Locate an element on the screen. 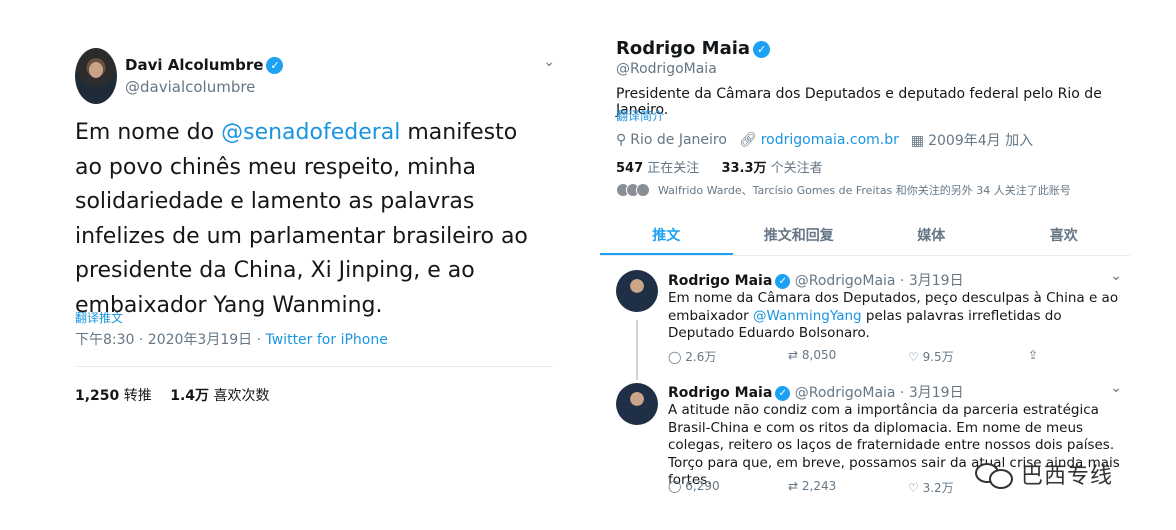 This screenshot has height=530, width=1176. retweet-button: ⇄ 2,243 is located at coordinates (848, 487).